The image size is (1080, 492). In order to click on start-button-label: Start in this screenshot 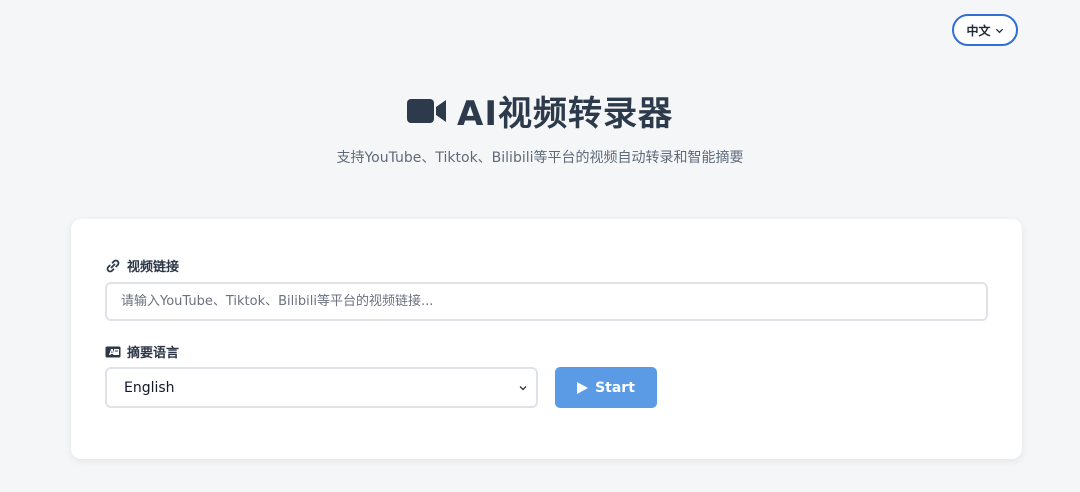, I will do `click(615, 387)`.